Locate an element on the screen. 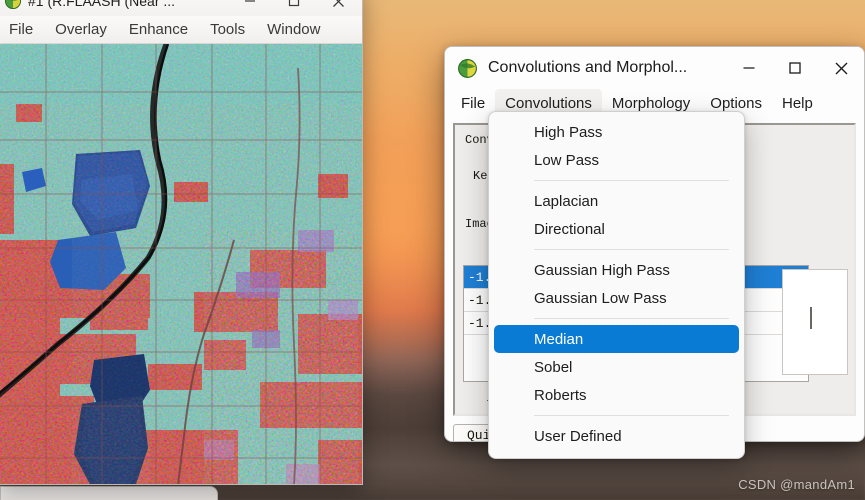  envi-window-controls is located at coordinates (294, 8).